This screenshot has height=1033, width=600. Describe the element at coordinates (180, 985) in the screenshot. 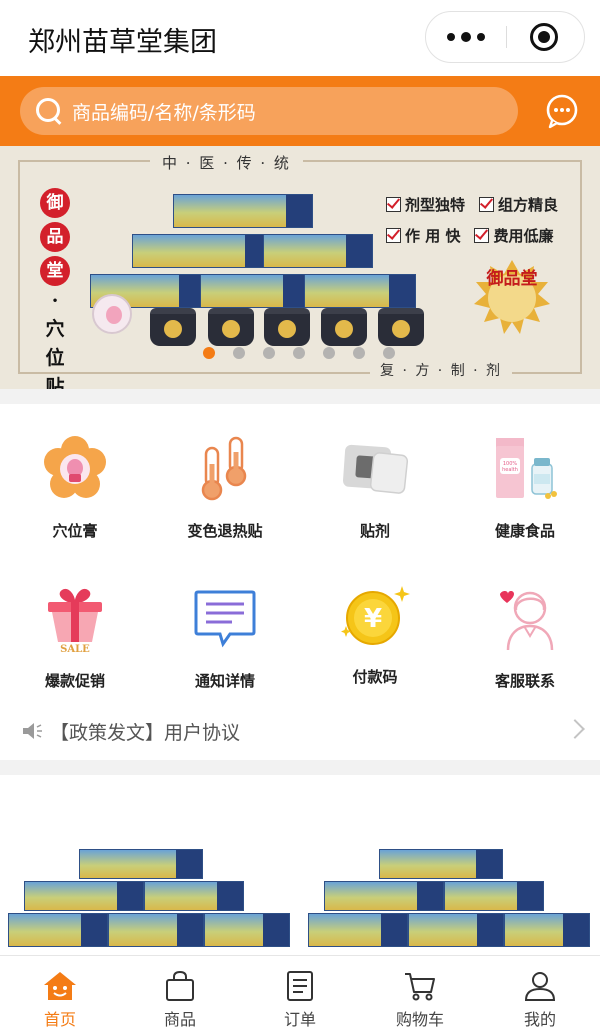

I see `bag-icon` at that location.